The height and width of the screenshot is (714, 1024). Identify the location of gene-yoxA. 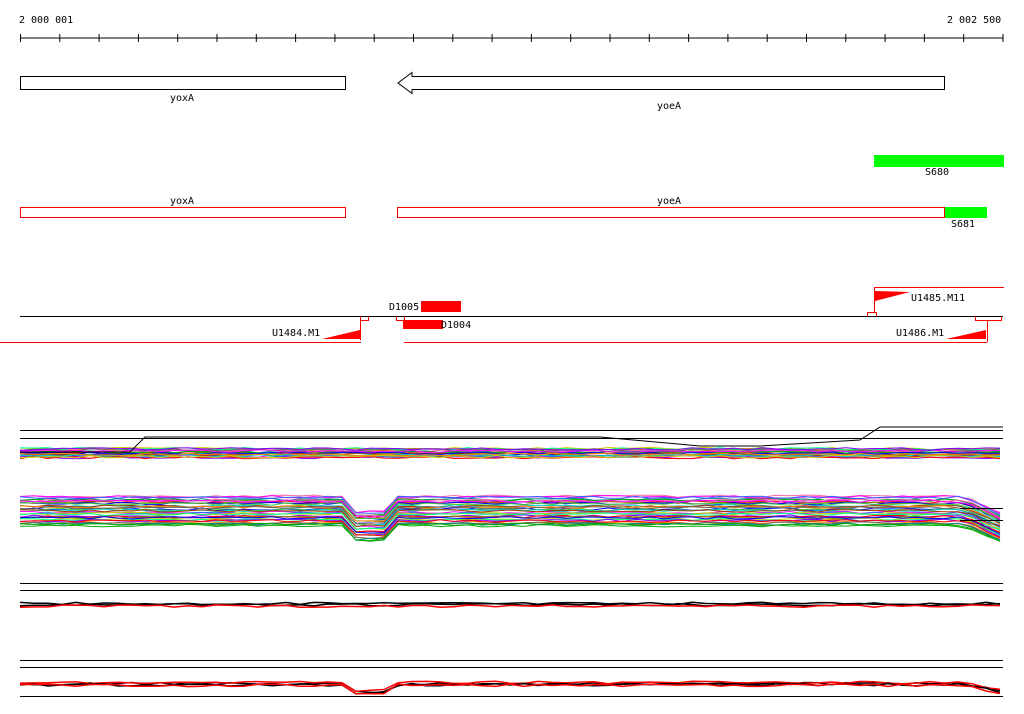
(183, 83).